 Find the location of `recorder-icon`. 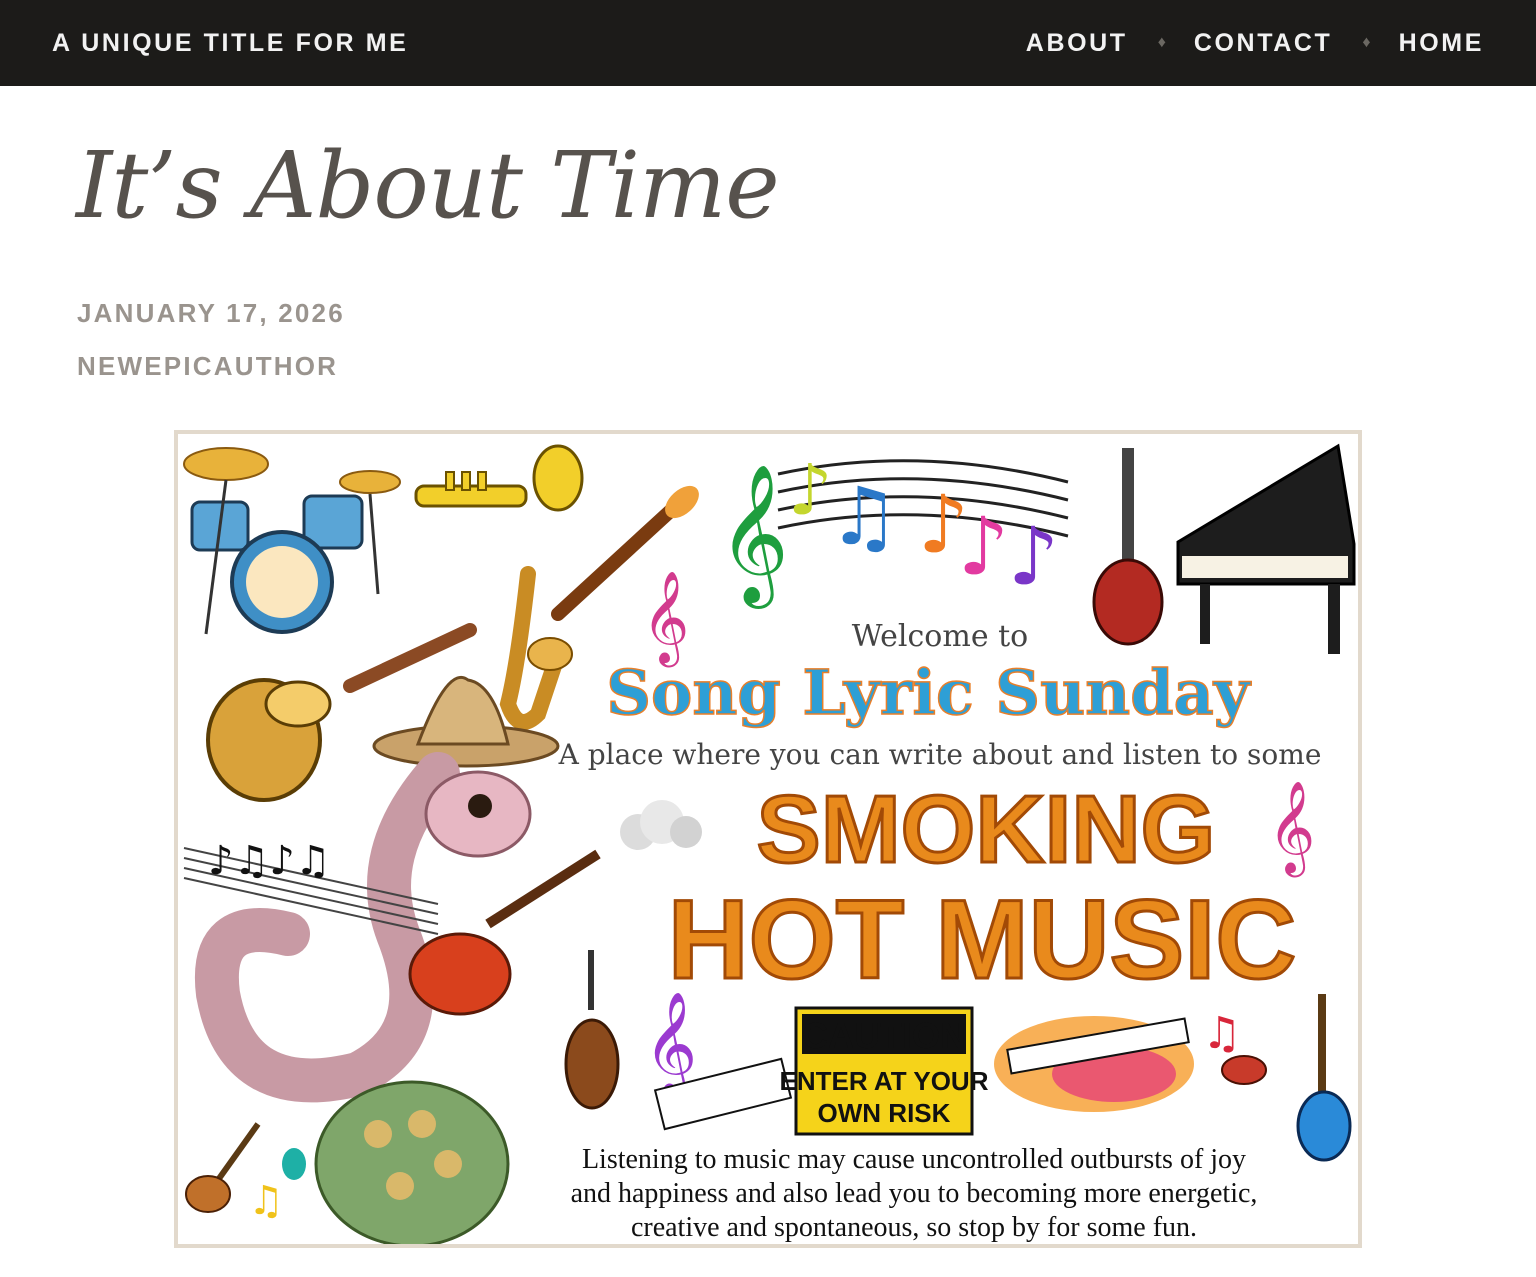

recorder-icon is located at coordinates (410, 658).